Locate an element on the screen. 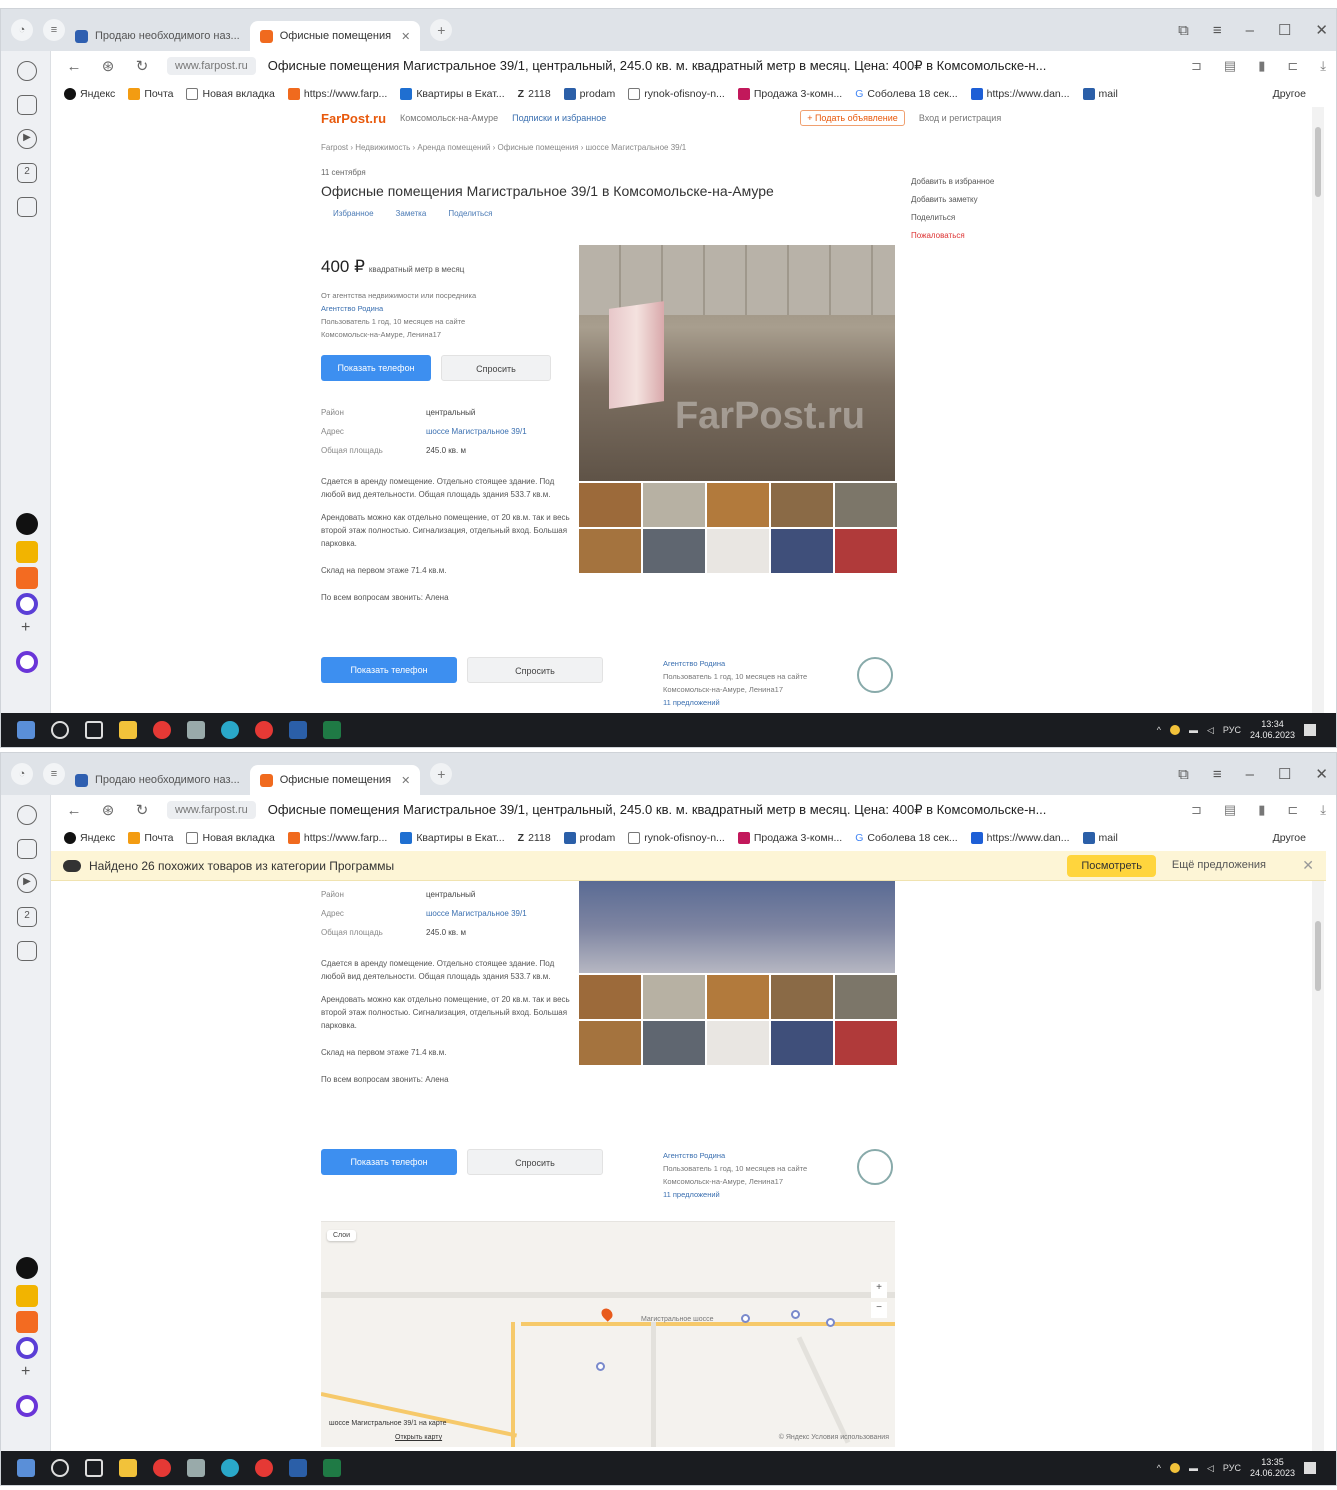  ask-button-bottom: Спросить is located at coordinates (535, 1162).